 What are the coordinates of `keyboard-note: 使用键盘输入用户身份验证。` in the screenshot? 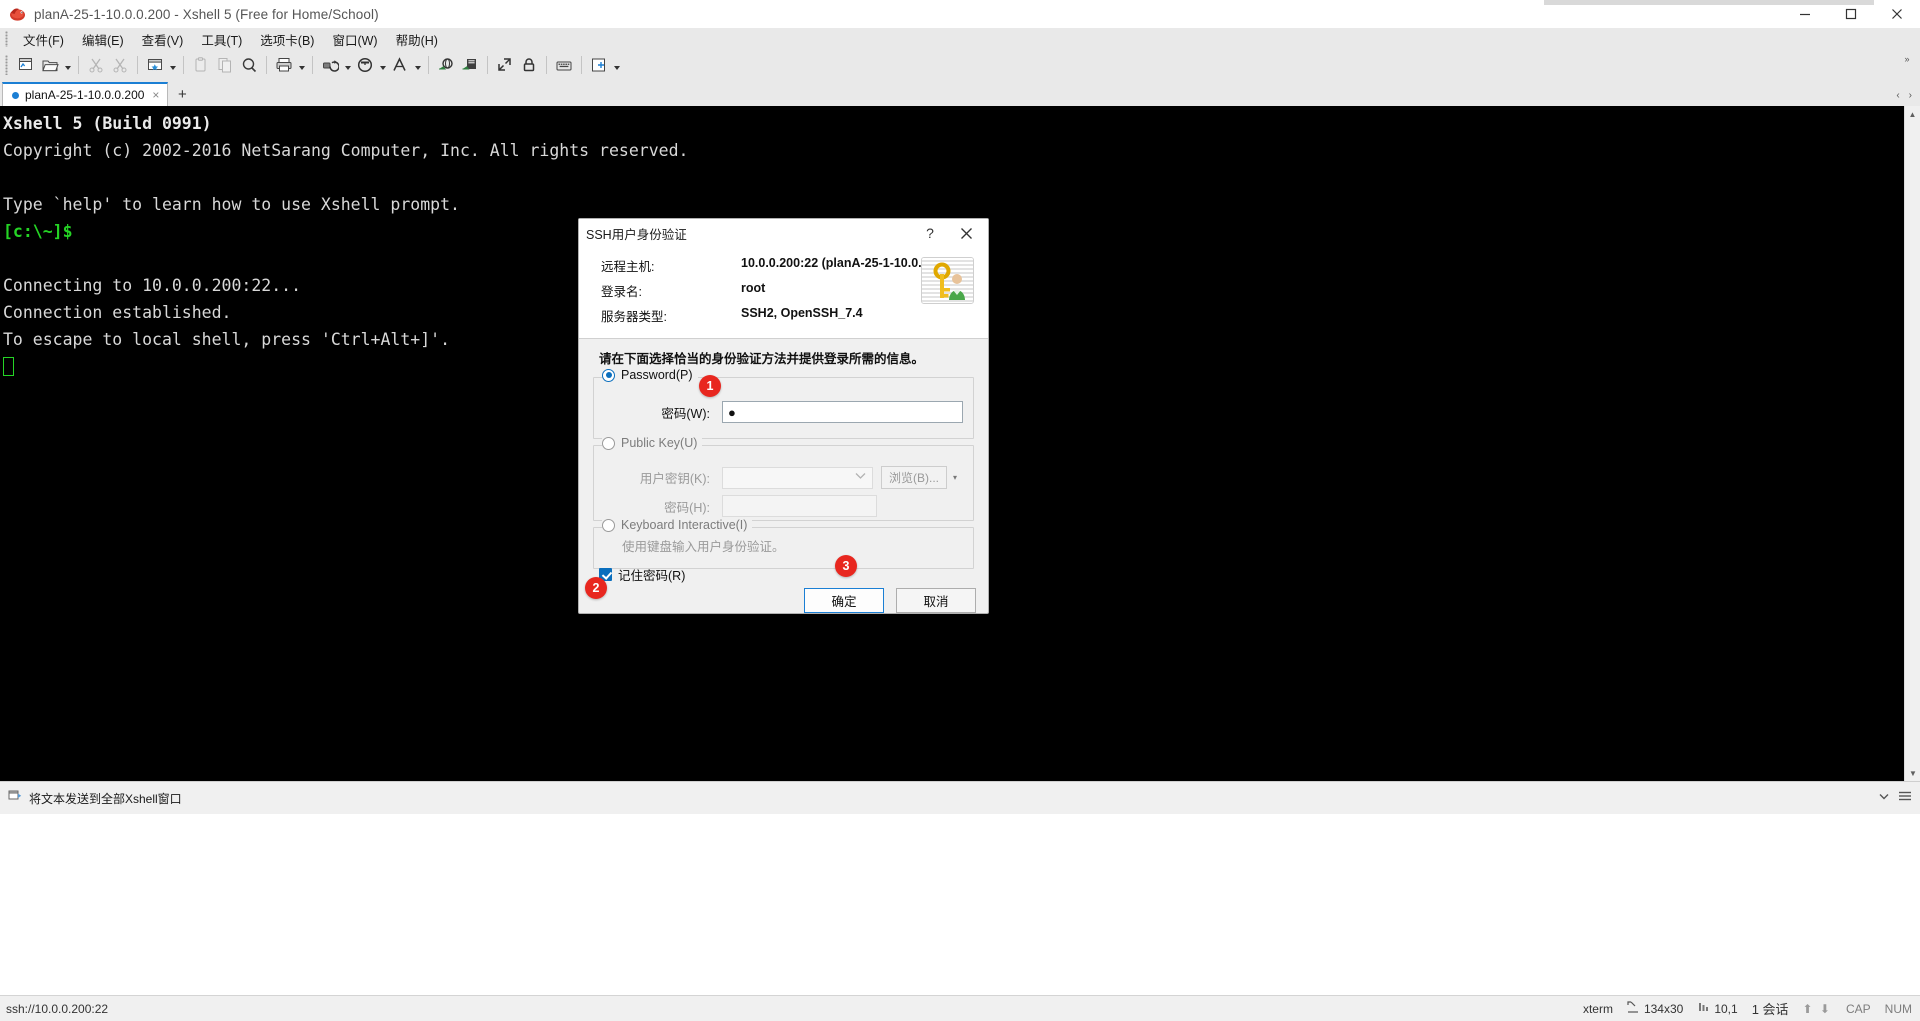 It's located at (703, 547).